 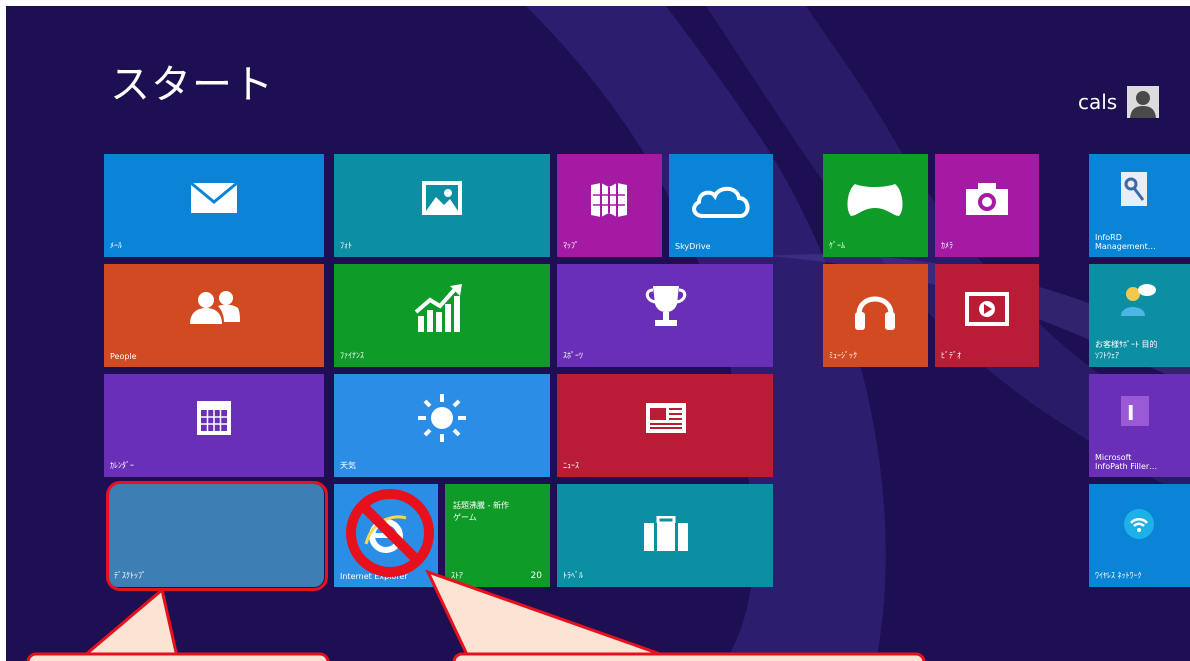 I want to click on callout-desktop, so click(x=178, y=624).